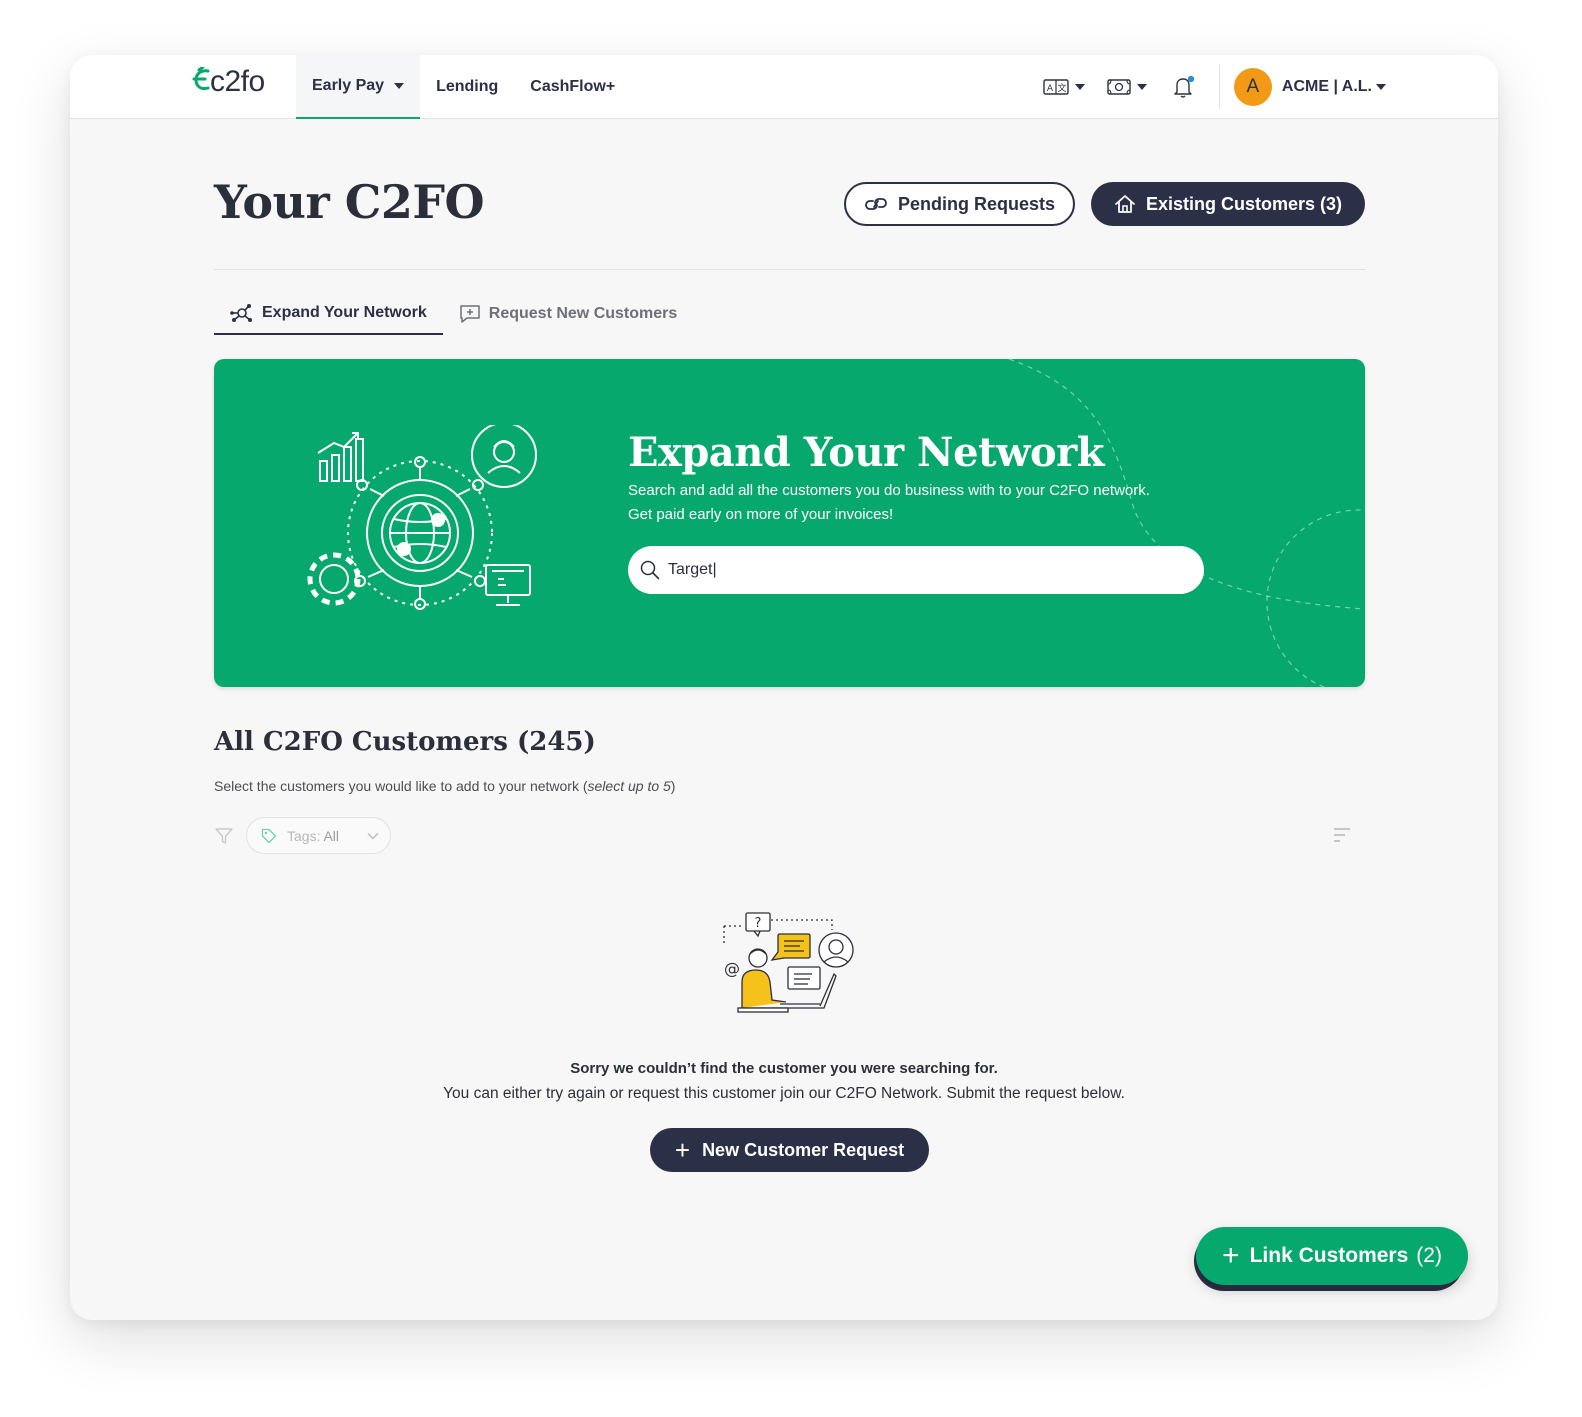 This screenshot has height=1417, width=1582. What do you see at coordinates (349, 202) in the screenshot?
I see `page-title: Your C2FO` at bounding box center [349, 202].